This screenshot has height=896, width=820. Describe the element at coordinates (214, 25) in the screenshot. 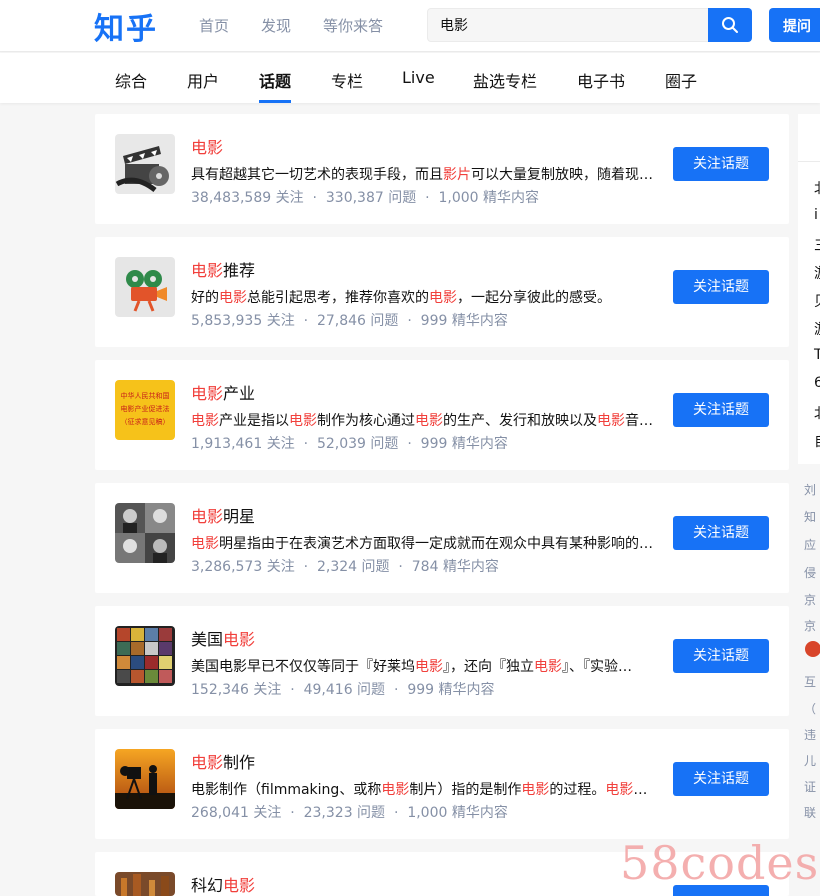

I see `nav-home: 首页` at that location.